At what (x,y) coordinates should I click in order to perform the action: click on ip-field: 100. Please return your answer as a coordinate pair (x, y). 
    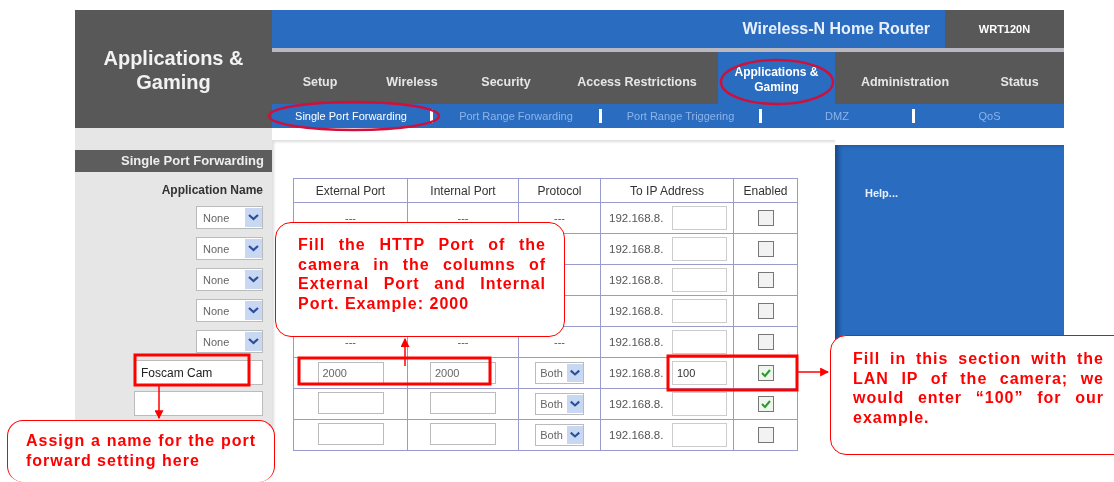
    Looking at the image, I should click on (699, 373).